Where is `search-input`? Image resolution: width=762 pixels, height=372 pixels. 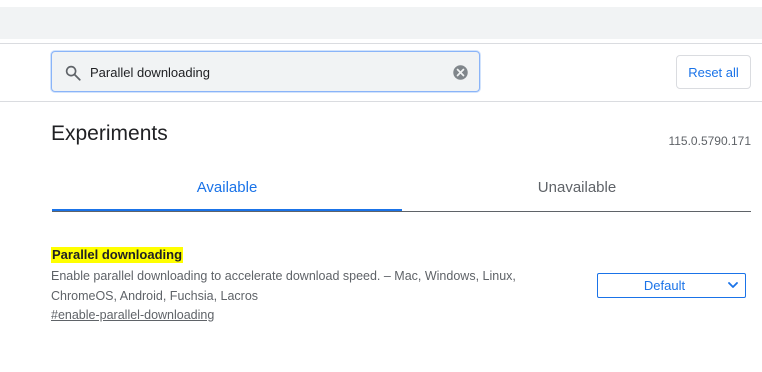
search-input is located at coordinates (265, 72).